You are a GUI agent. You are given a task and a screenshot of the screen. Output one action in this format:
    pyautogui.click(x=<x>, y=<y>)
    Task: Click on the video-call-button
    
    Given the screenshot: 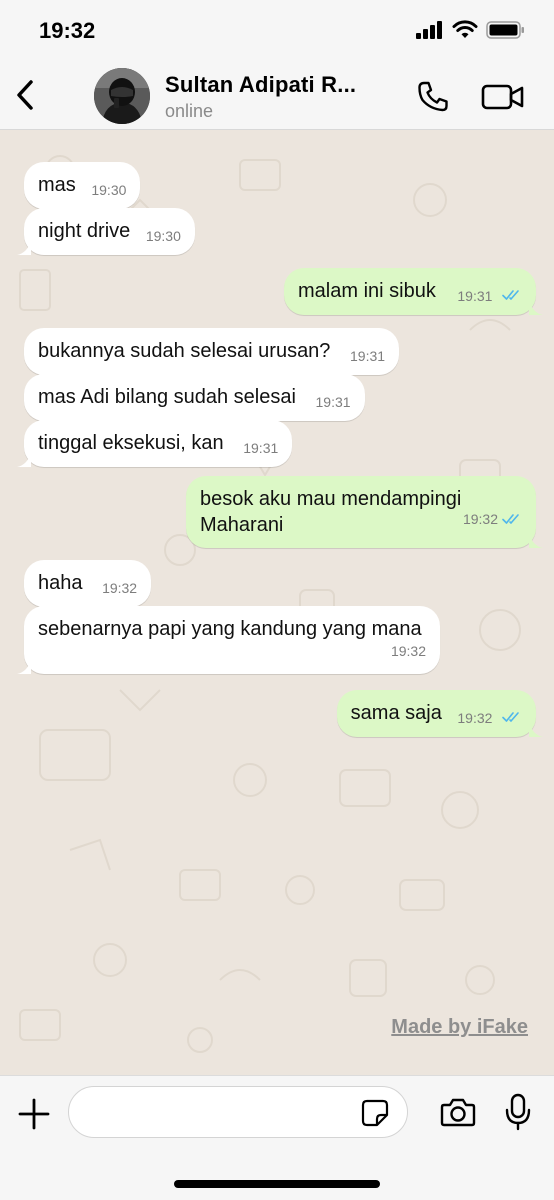 What is the action you would take?
    pyautogui.click(x=503, y=97)
    